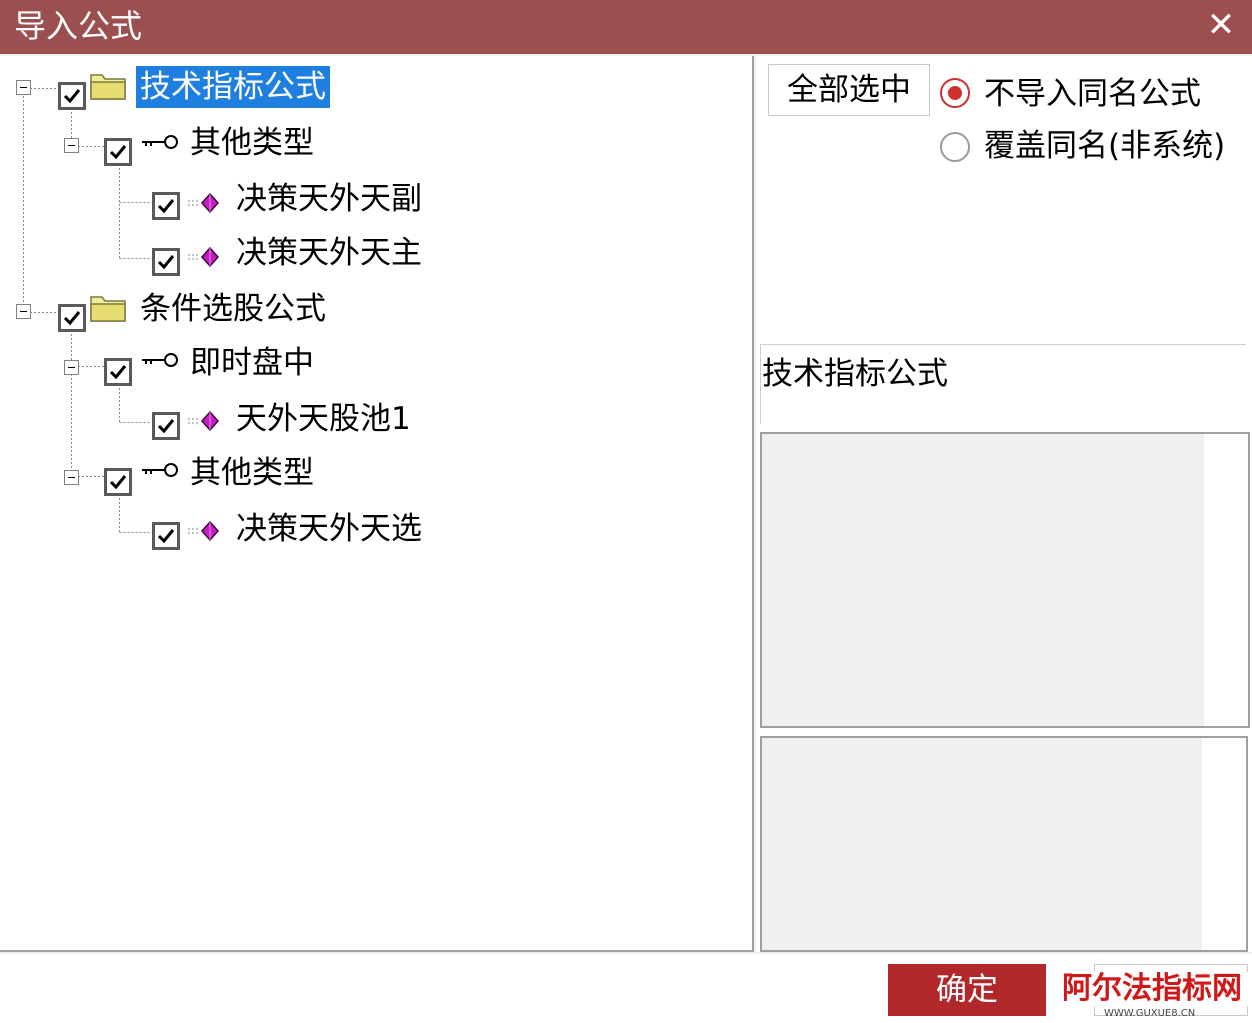 The height and width of the screenshot is (1023, 1252). I want to click on watermark-logo: 阿尔法指标网, so click(1152, 988).